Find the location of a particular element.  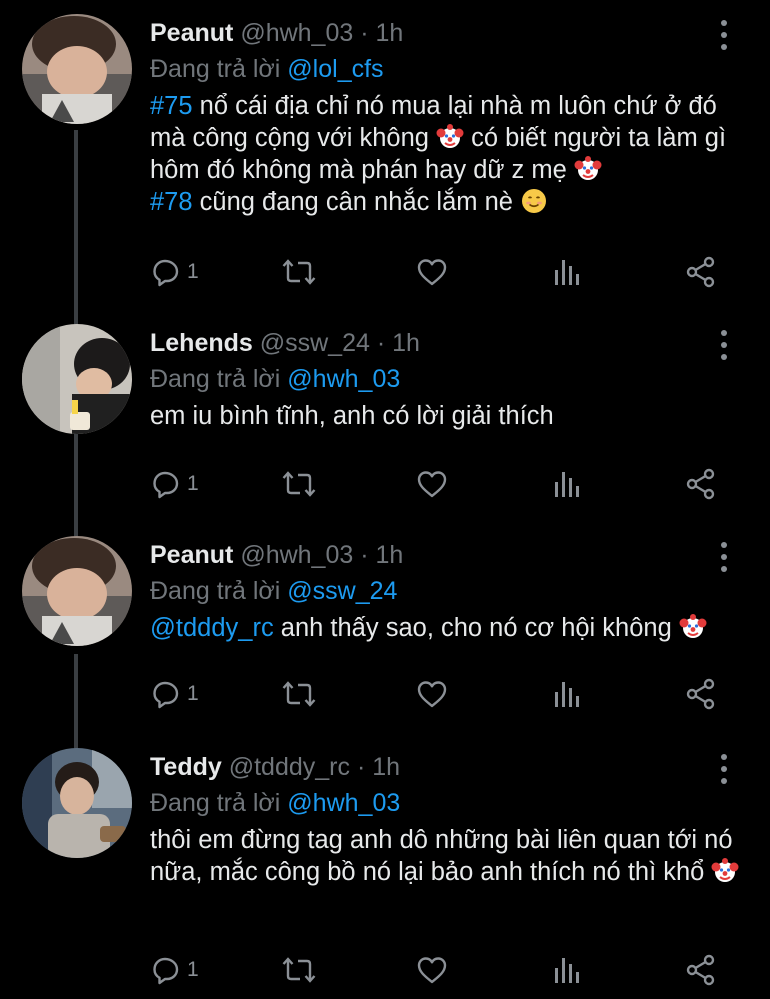

tweet-paragraph: em iu bình tĩnh, anh có lời giải thích is located at coordinates (445, 416).